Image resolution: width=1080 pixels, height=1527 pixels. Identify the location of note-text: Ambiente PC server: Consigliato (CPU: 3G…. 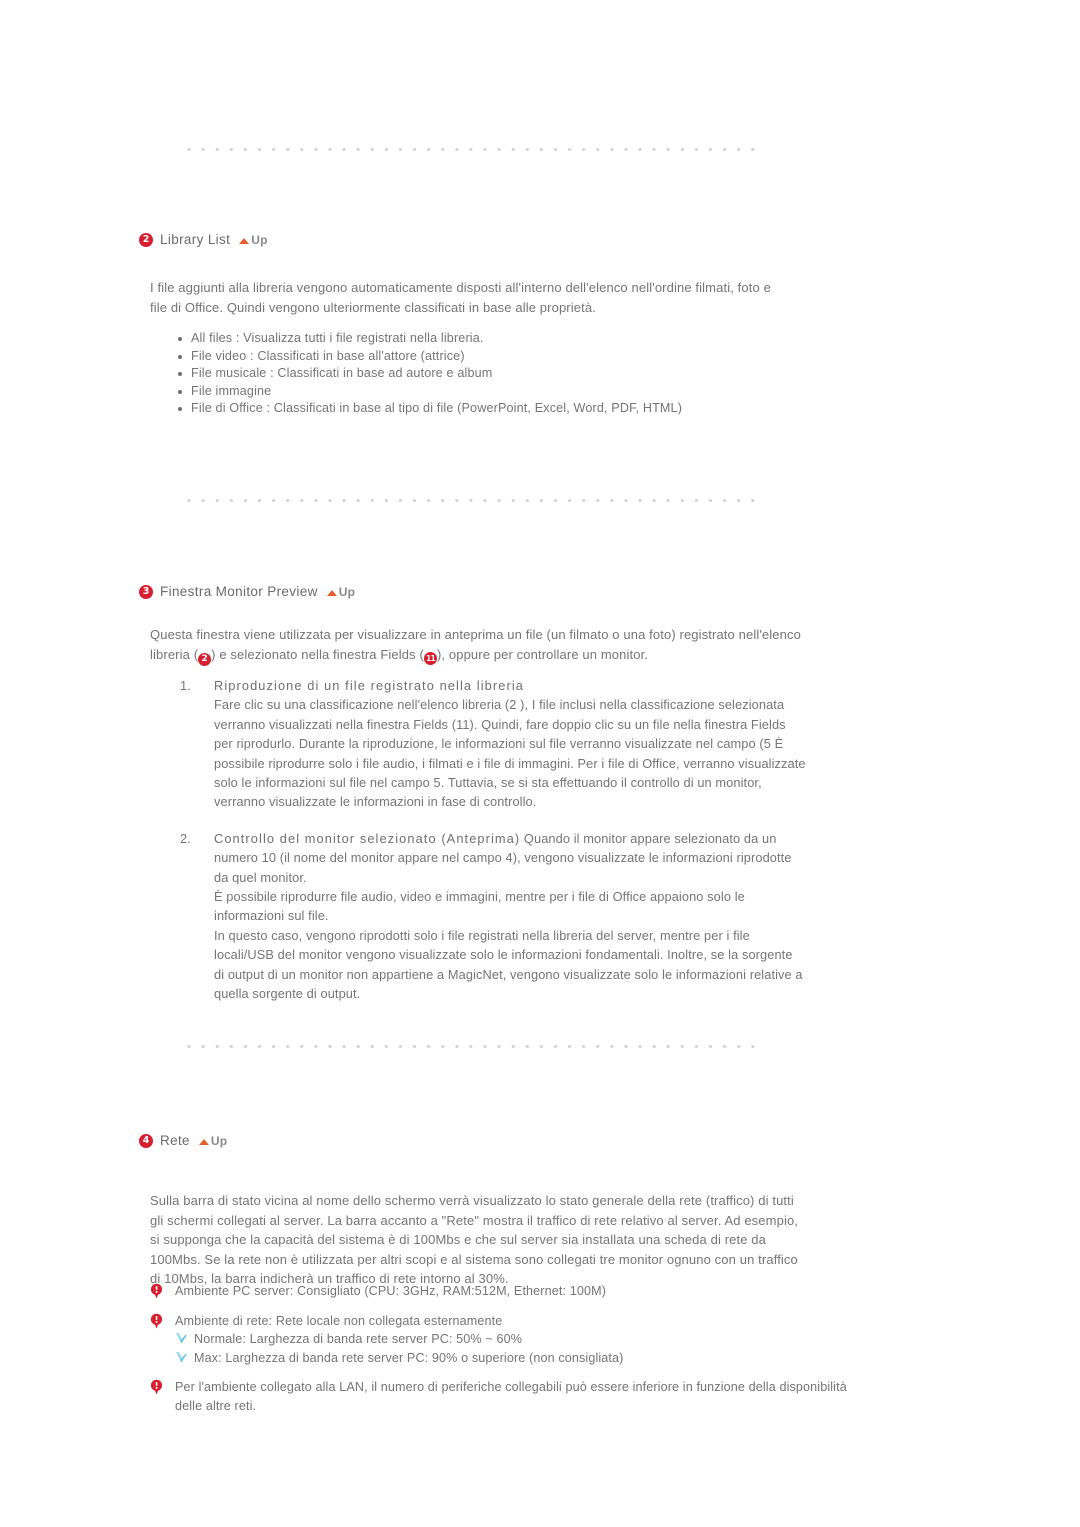
(391, 1291).